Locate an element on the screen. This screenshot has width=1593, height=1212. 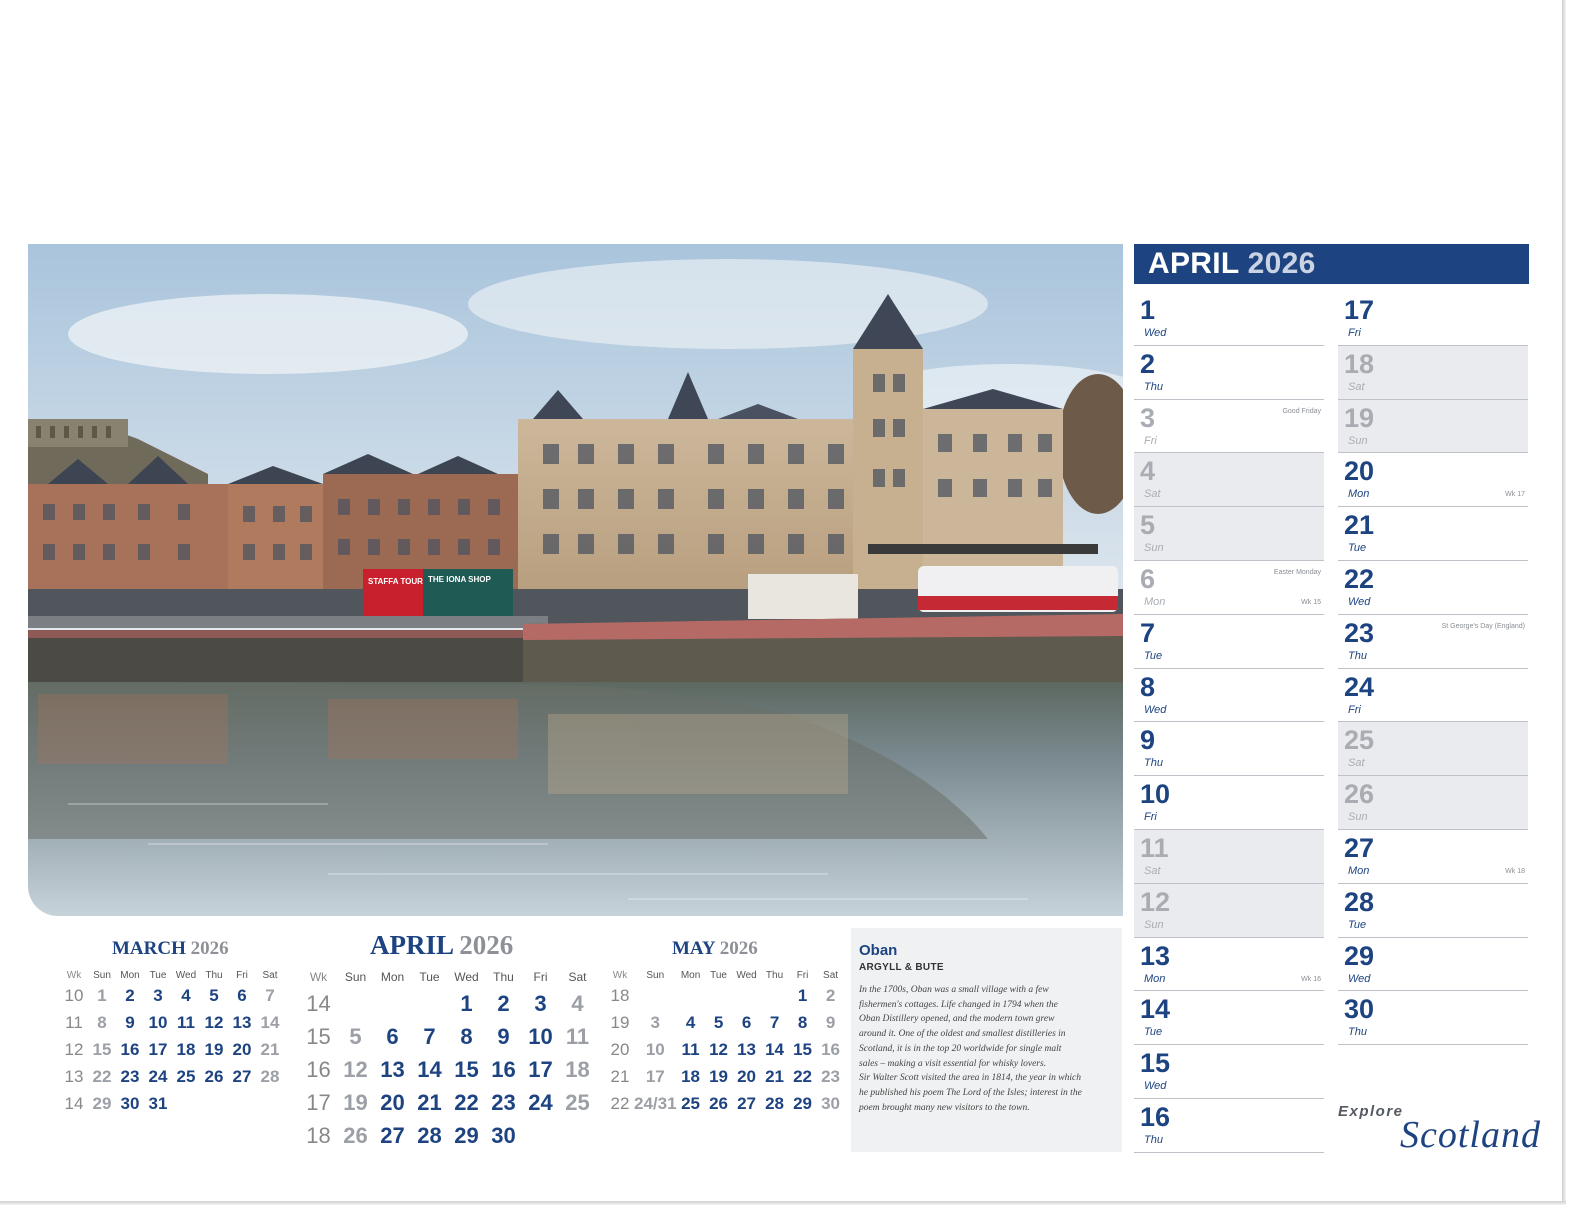
day-name: Wed is located at coordinates (1359, 978).